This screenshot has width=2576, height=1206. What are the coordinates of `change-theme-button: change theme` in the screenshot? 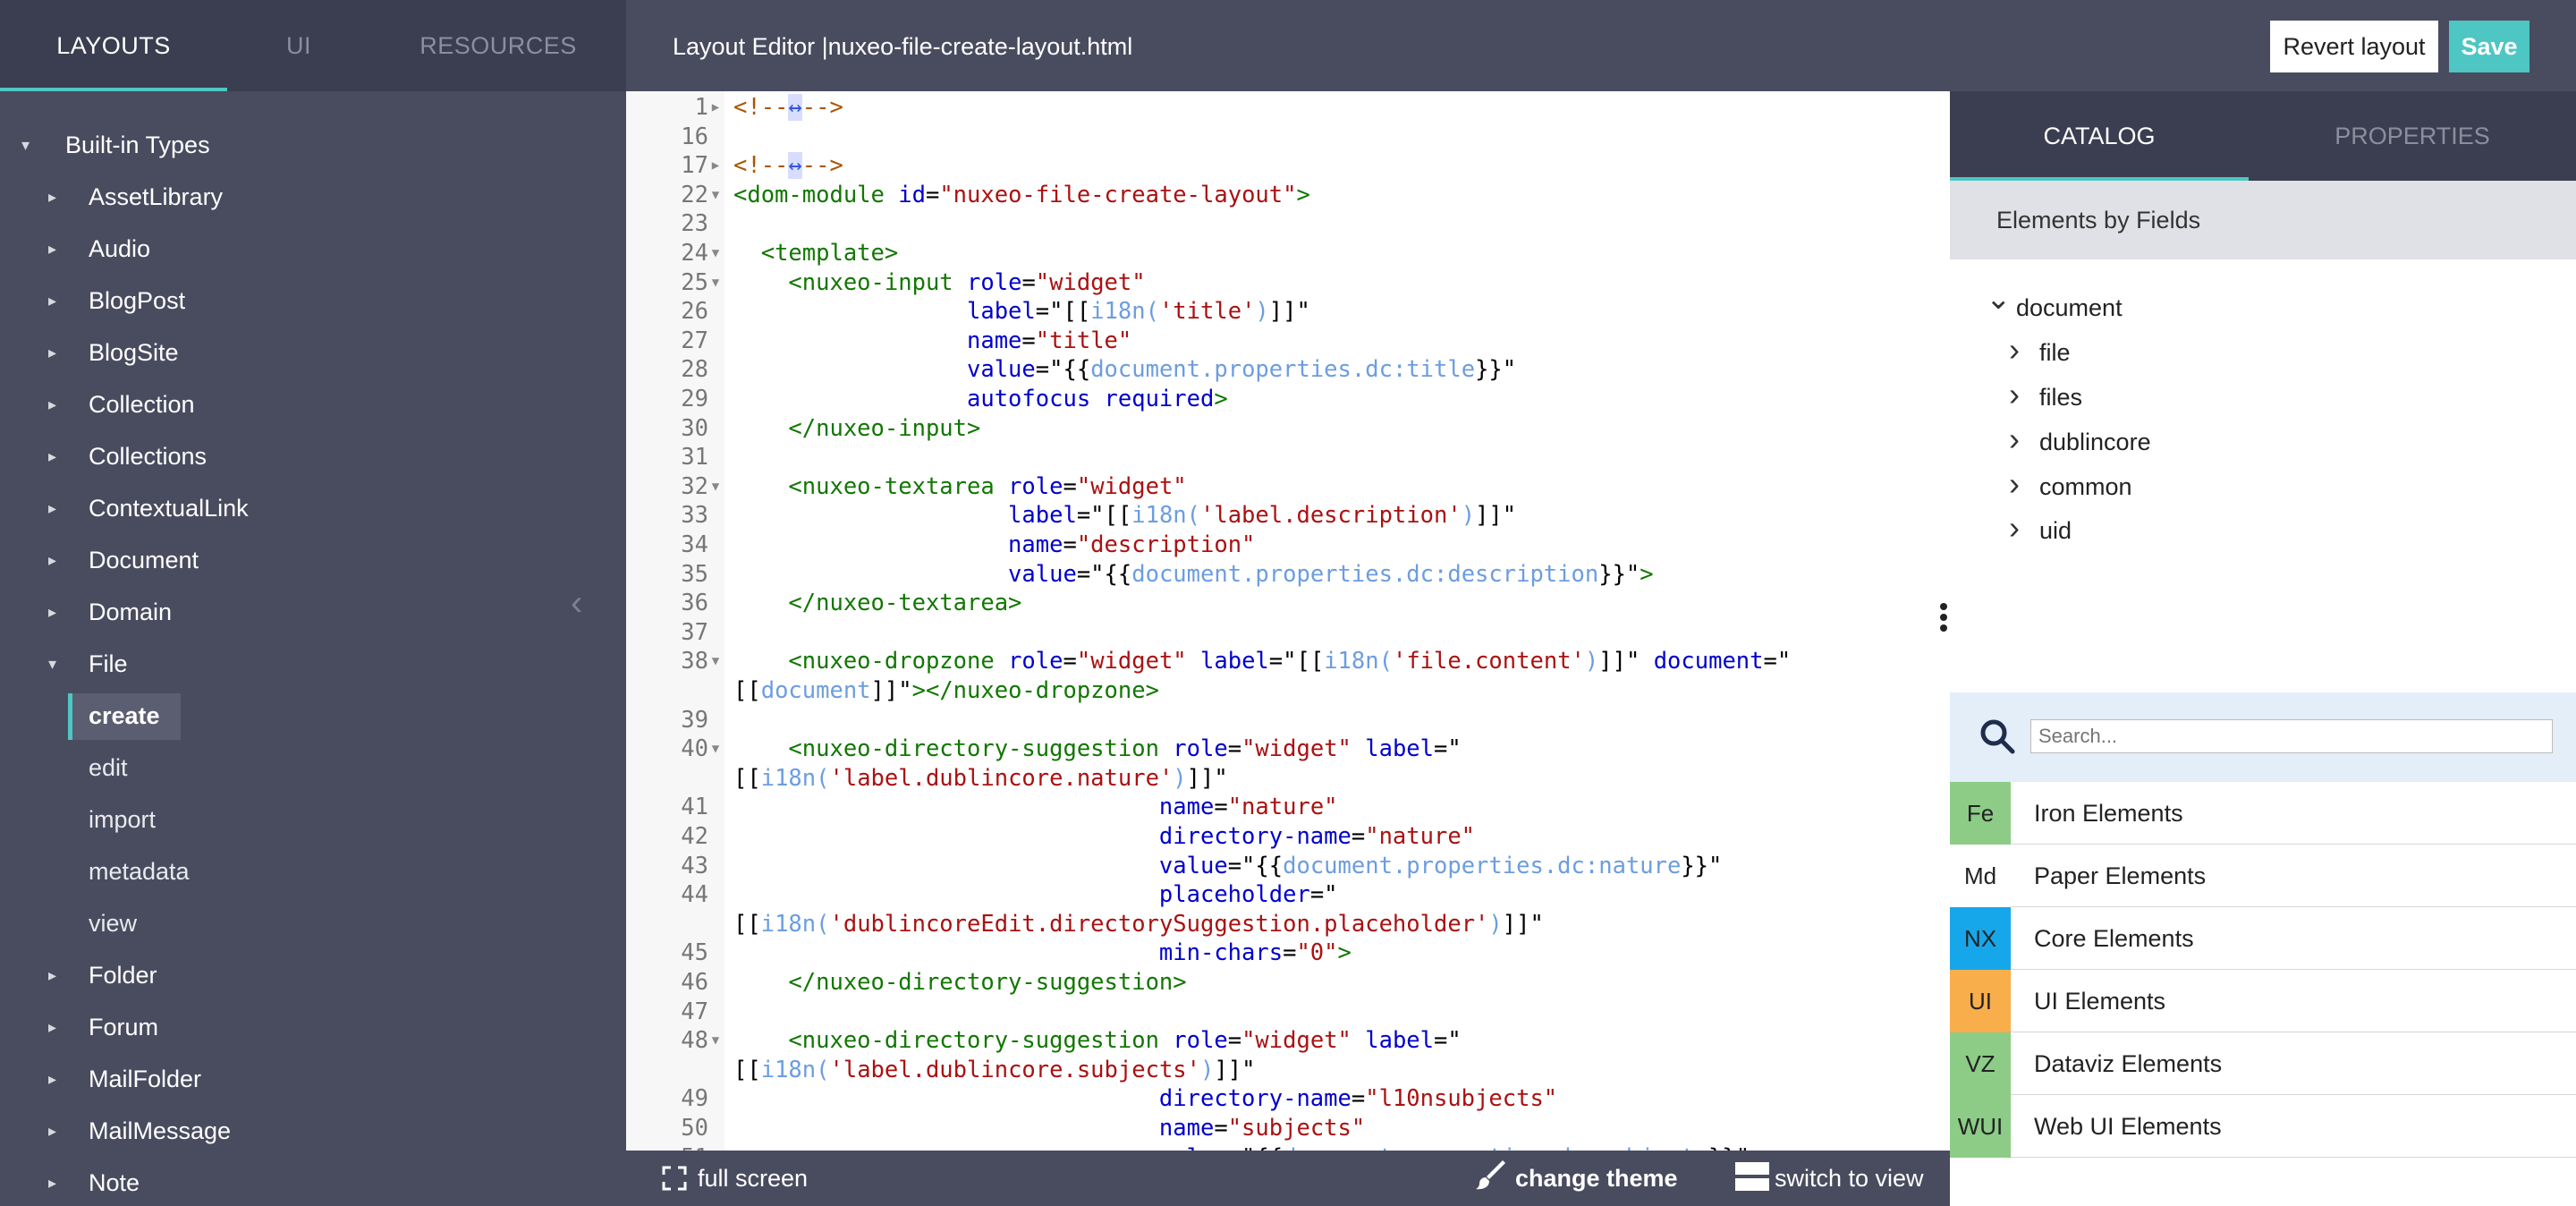 It's located at (1577, 1178).